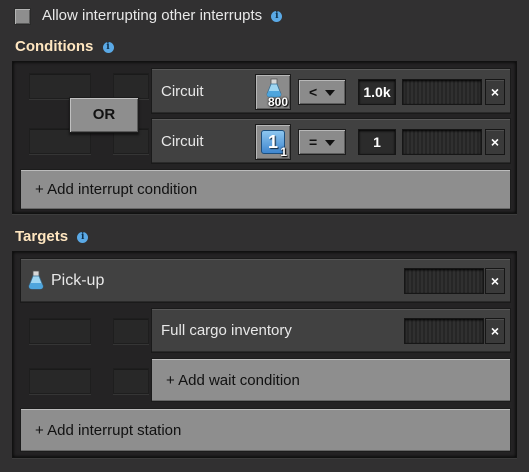 The height and width of the screenshot is (472, 529). I want to click on operator-dropdown: =, so click(322, 142).